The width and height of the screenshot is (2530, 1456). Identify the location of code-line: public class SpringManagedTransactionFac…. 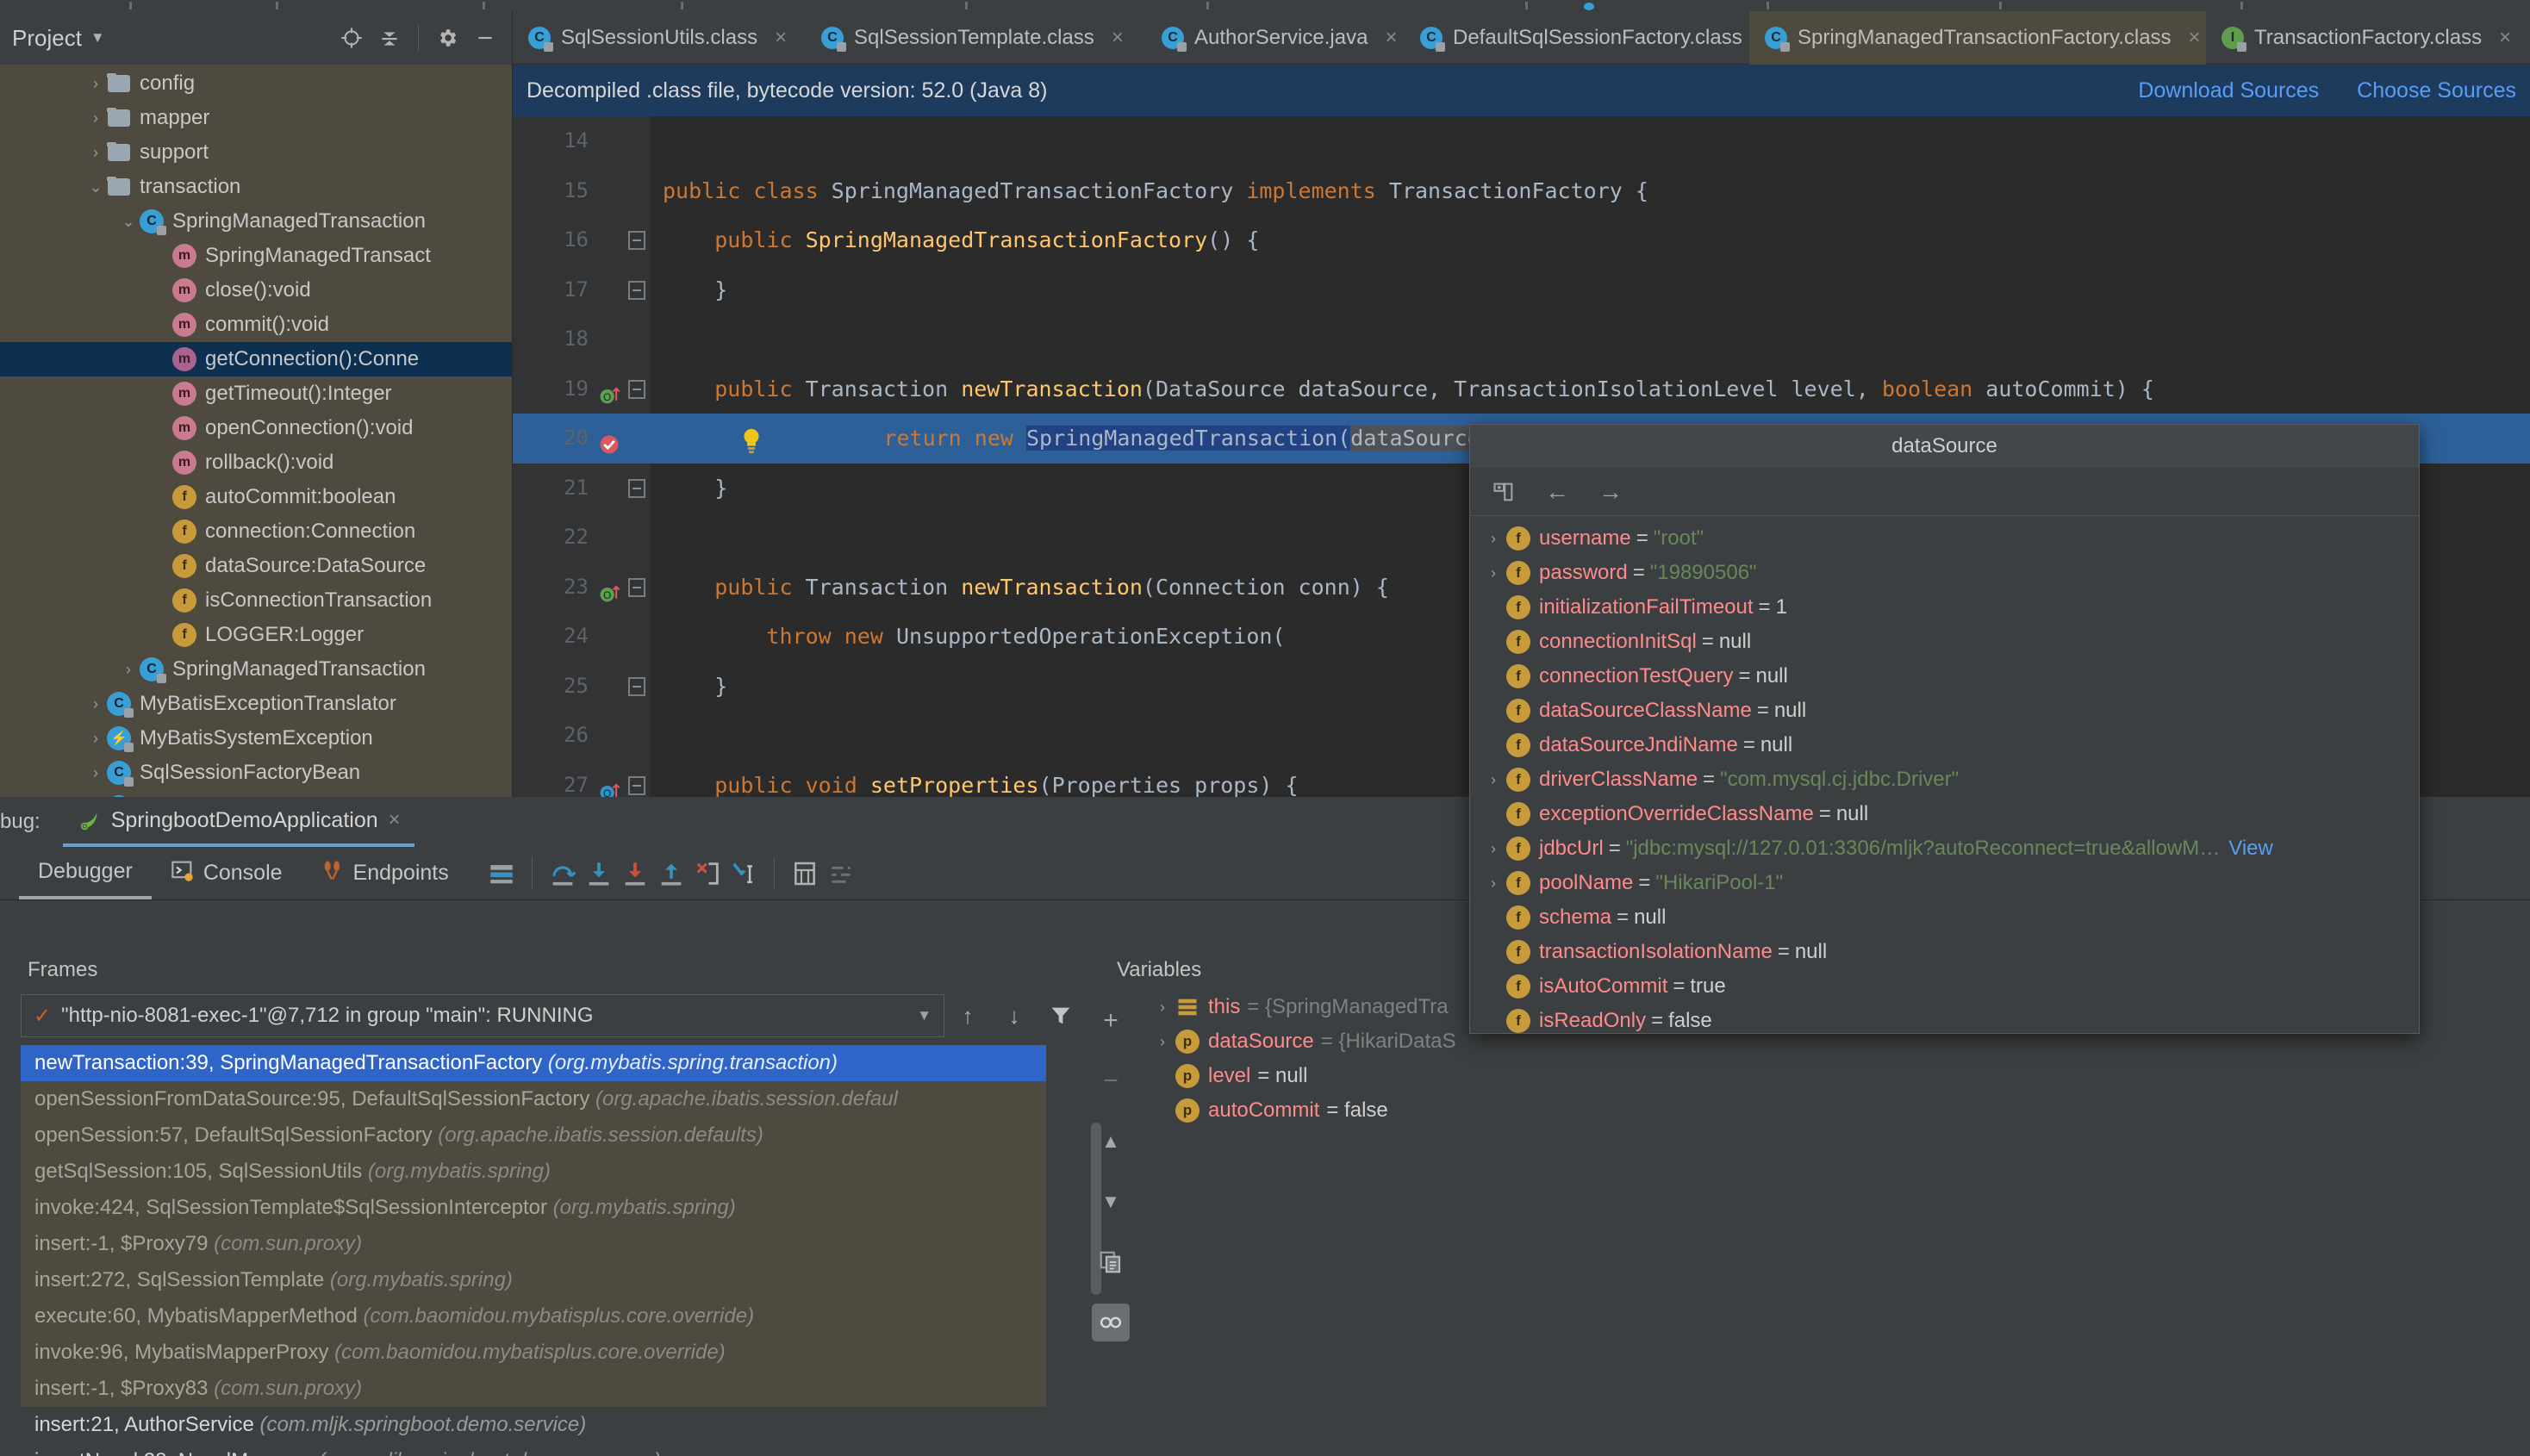
(1590, 191).